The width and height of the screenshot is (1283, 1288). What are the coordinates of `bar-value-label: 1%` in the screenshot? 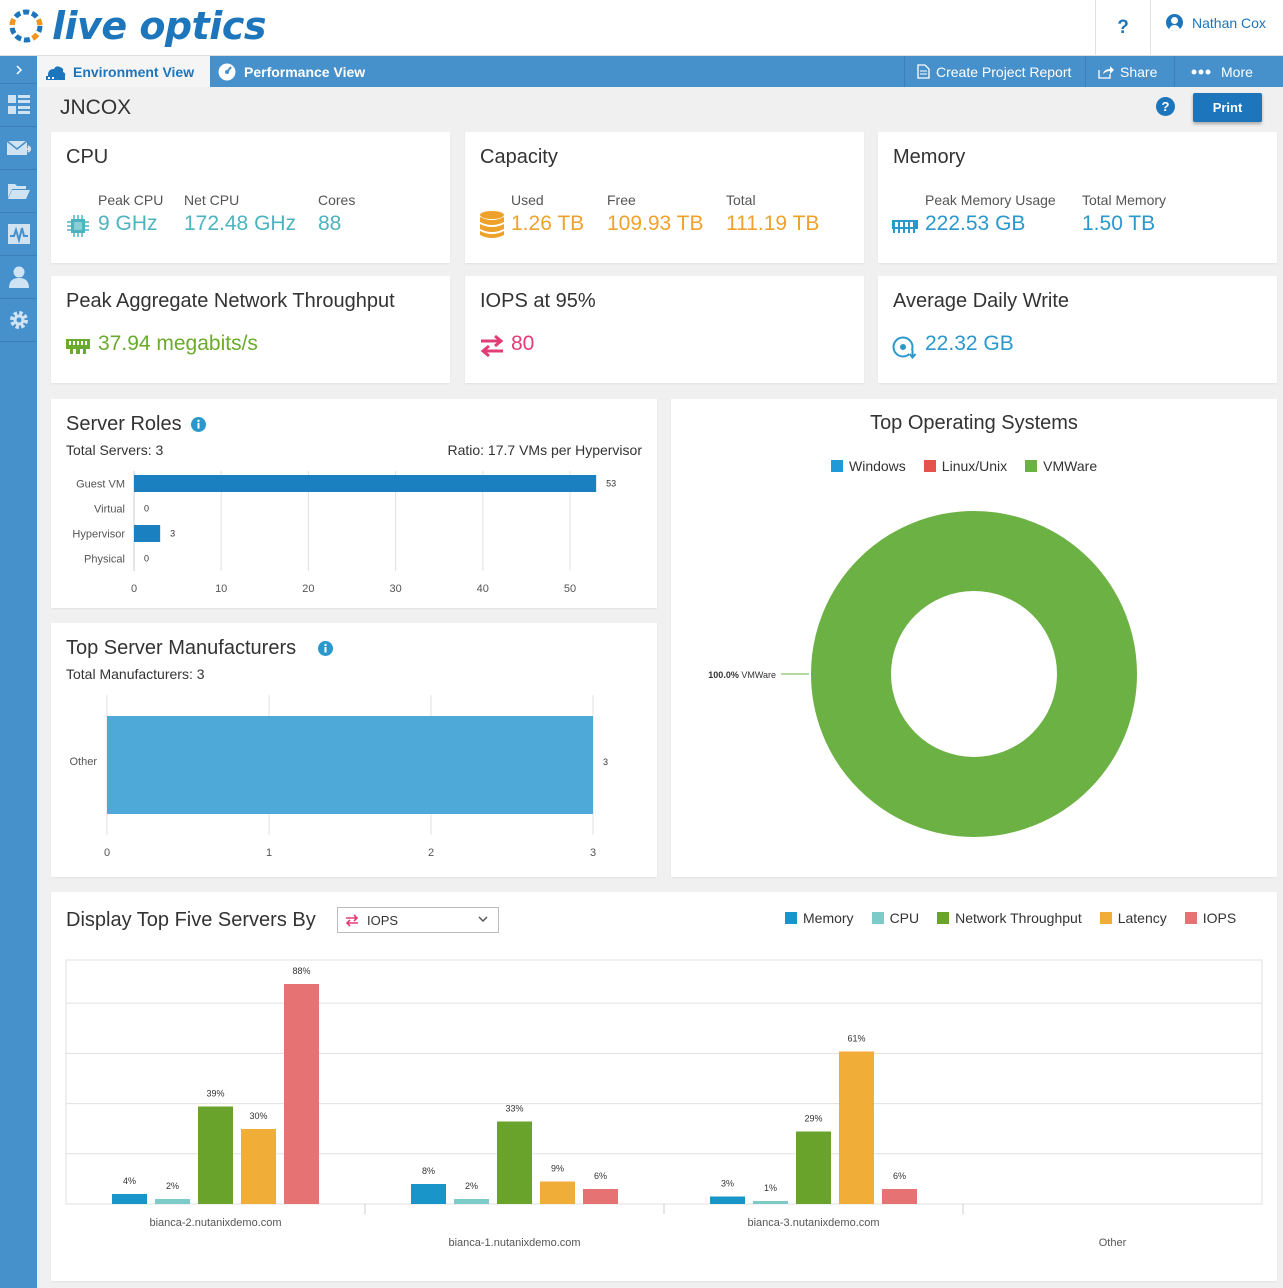 It's located at (770, 1188).